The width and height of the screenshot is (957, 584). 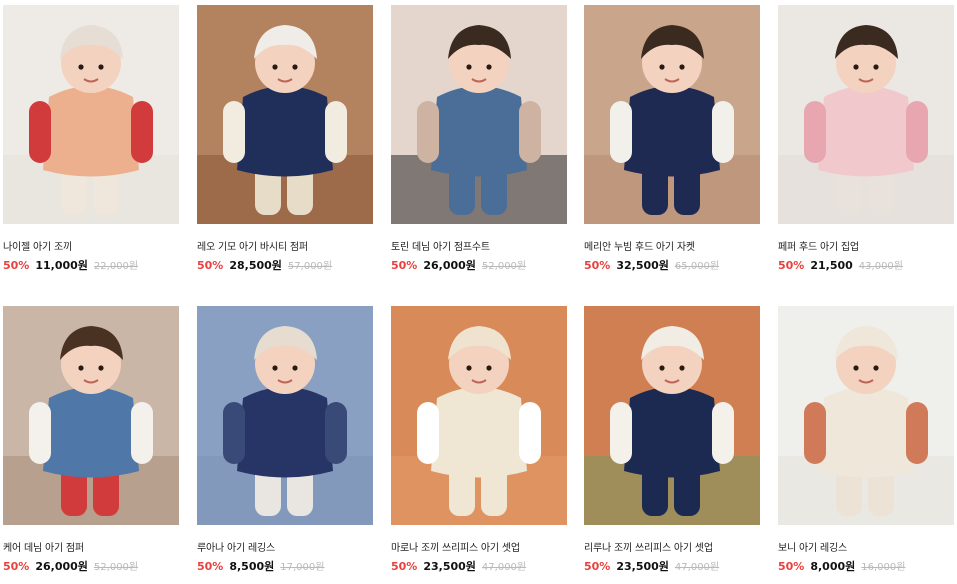 I want to click on original-price: 16,000원, so click(x=883, y=567).